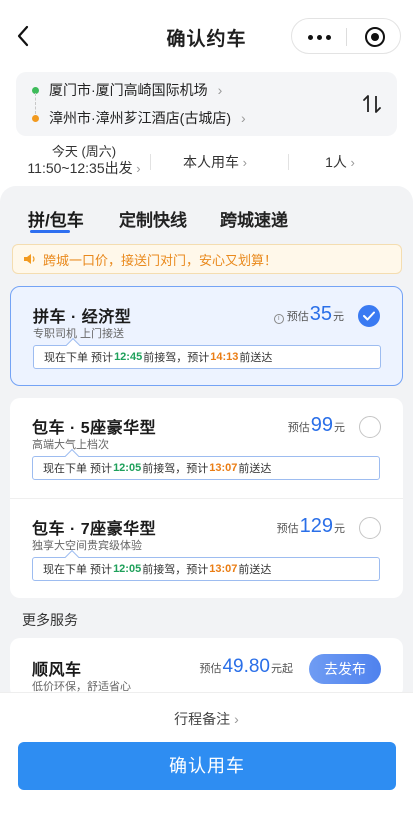  Describe the element at coordinates (79, 334) in the screenshot. I see `product-desc: 专职司机 上门接送` at that location.